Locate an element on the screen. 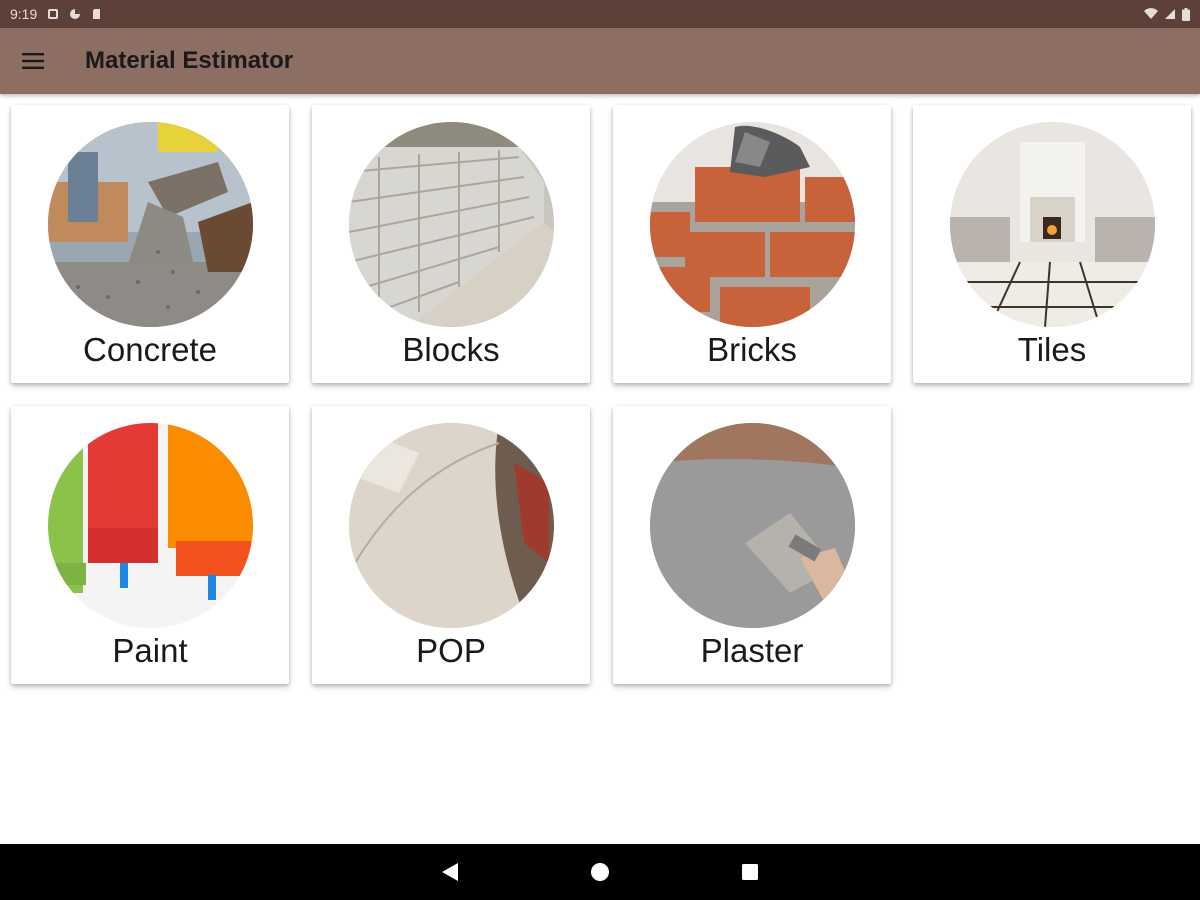  card-pop: POP is located at coordinates (451, 545).